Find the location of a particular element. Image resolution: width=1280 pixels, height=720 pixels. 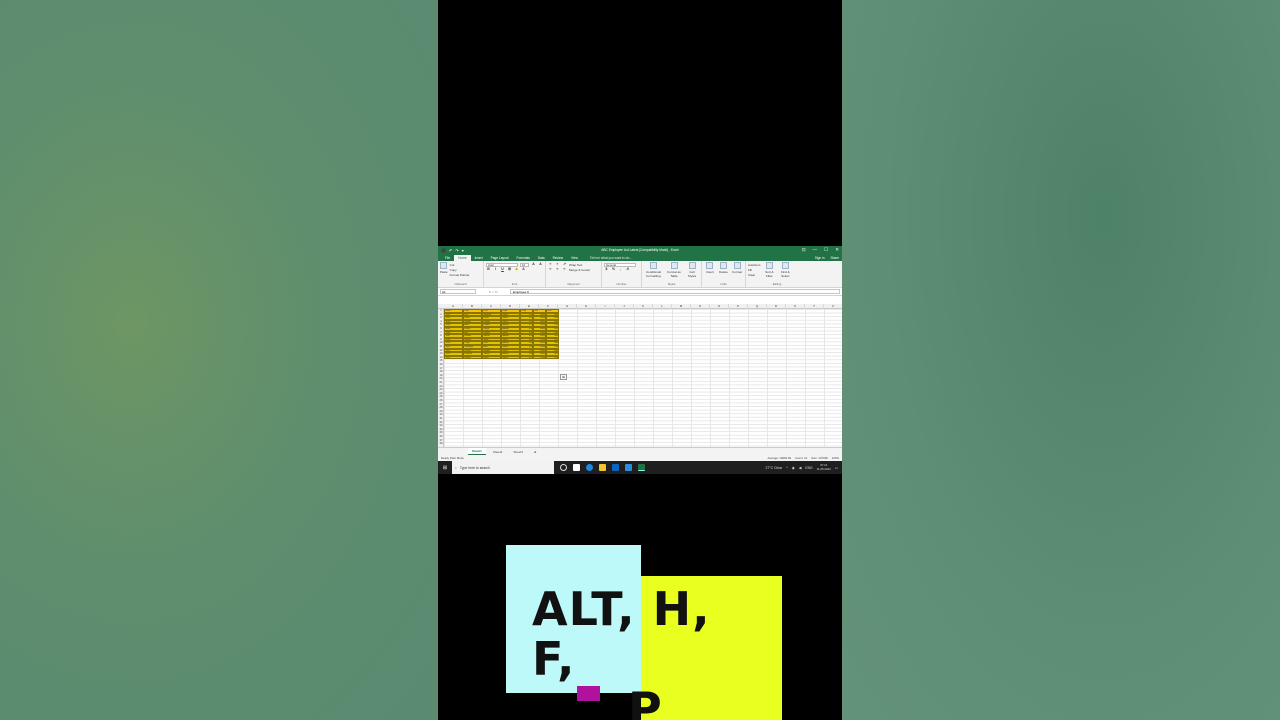

paste-button: Paste is located at coordinates (444, 269).